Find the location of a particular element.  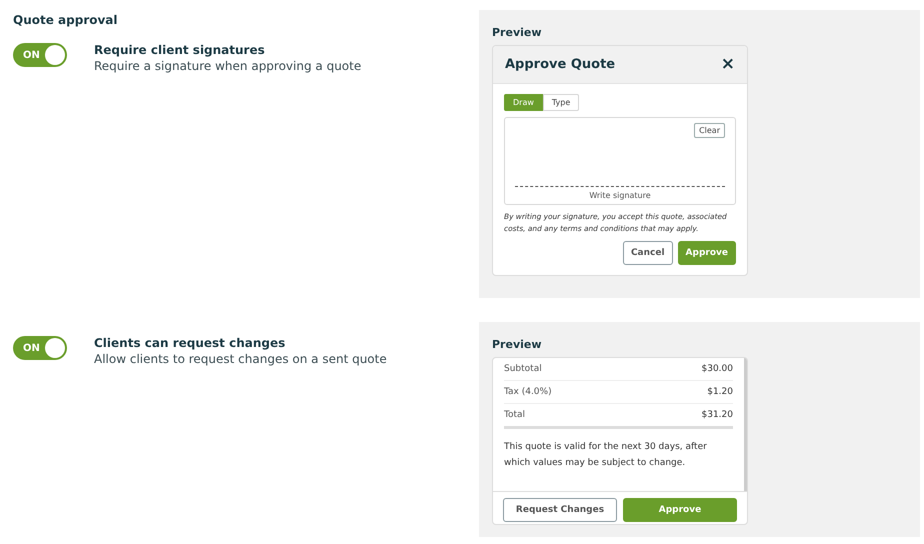

validity-note: This quote is valid for the next 30 days, after which values may be subject to change. is located at coordinates (606, 455).